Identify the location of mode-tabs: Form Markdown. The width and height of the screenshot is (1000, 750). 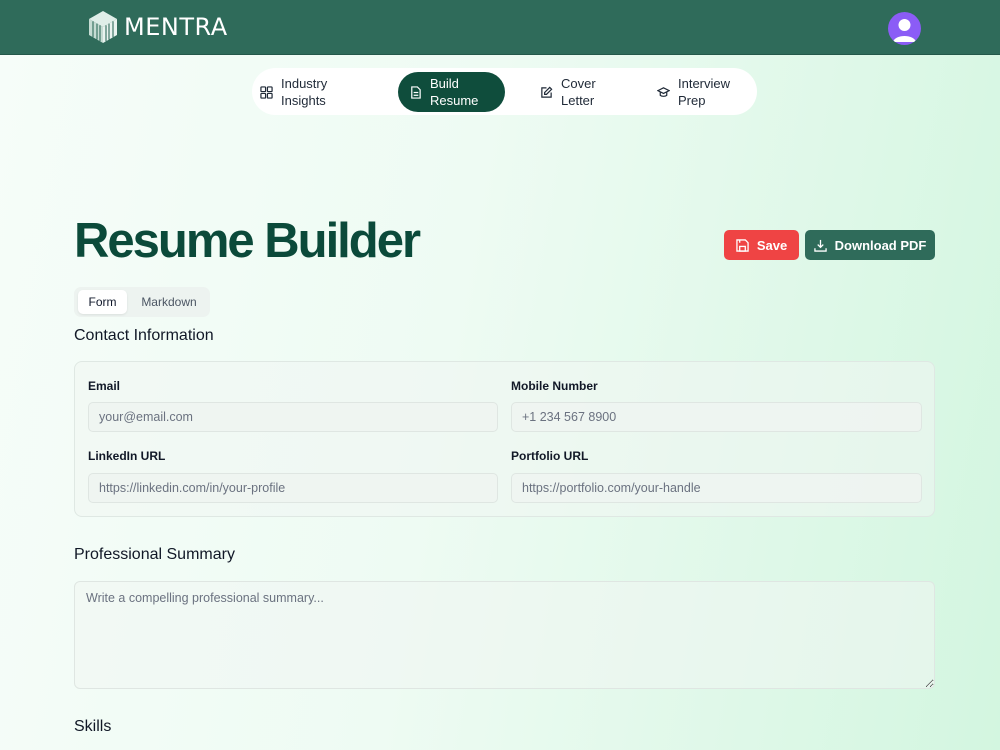
(142, 302).